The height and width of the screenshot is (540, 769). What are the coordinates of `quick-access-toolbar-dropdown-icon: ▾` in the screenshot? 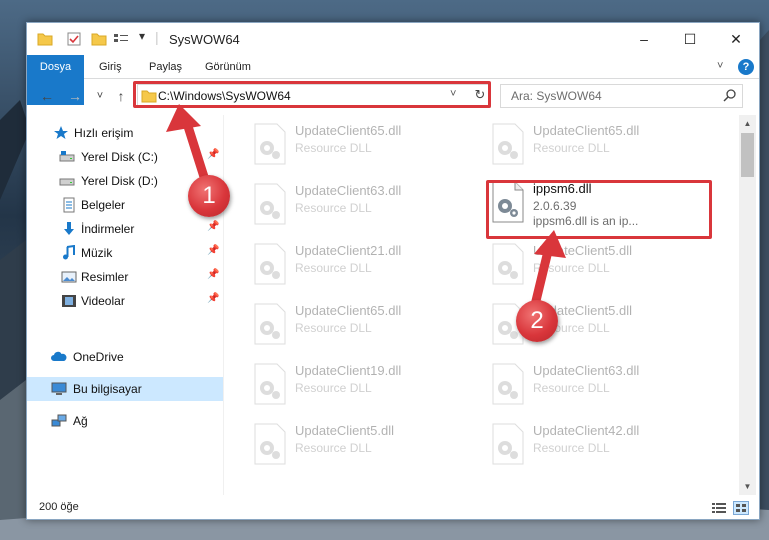 It's located at (142, 36).